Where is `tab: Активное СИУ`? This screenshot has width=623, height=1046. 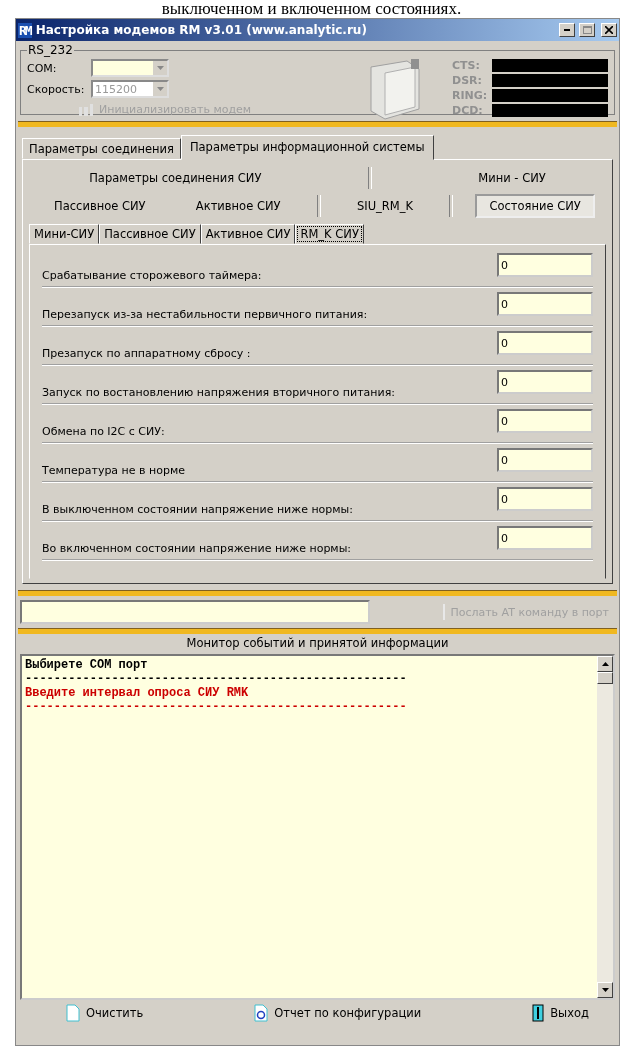
tab: Активное СИУ is located at coordinates (248, 234).